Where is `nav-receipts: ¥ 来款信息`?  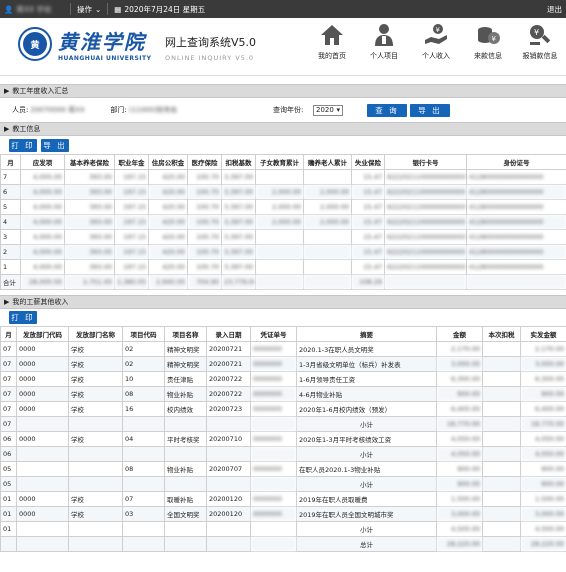
nav-receipts: ¥ 来款信息 is located at coordinates (488, 41).